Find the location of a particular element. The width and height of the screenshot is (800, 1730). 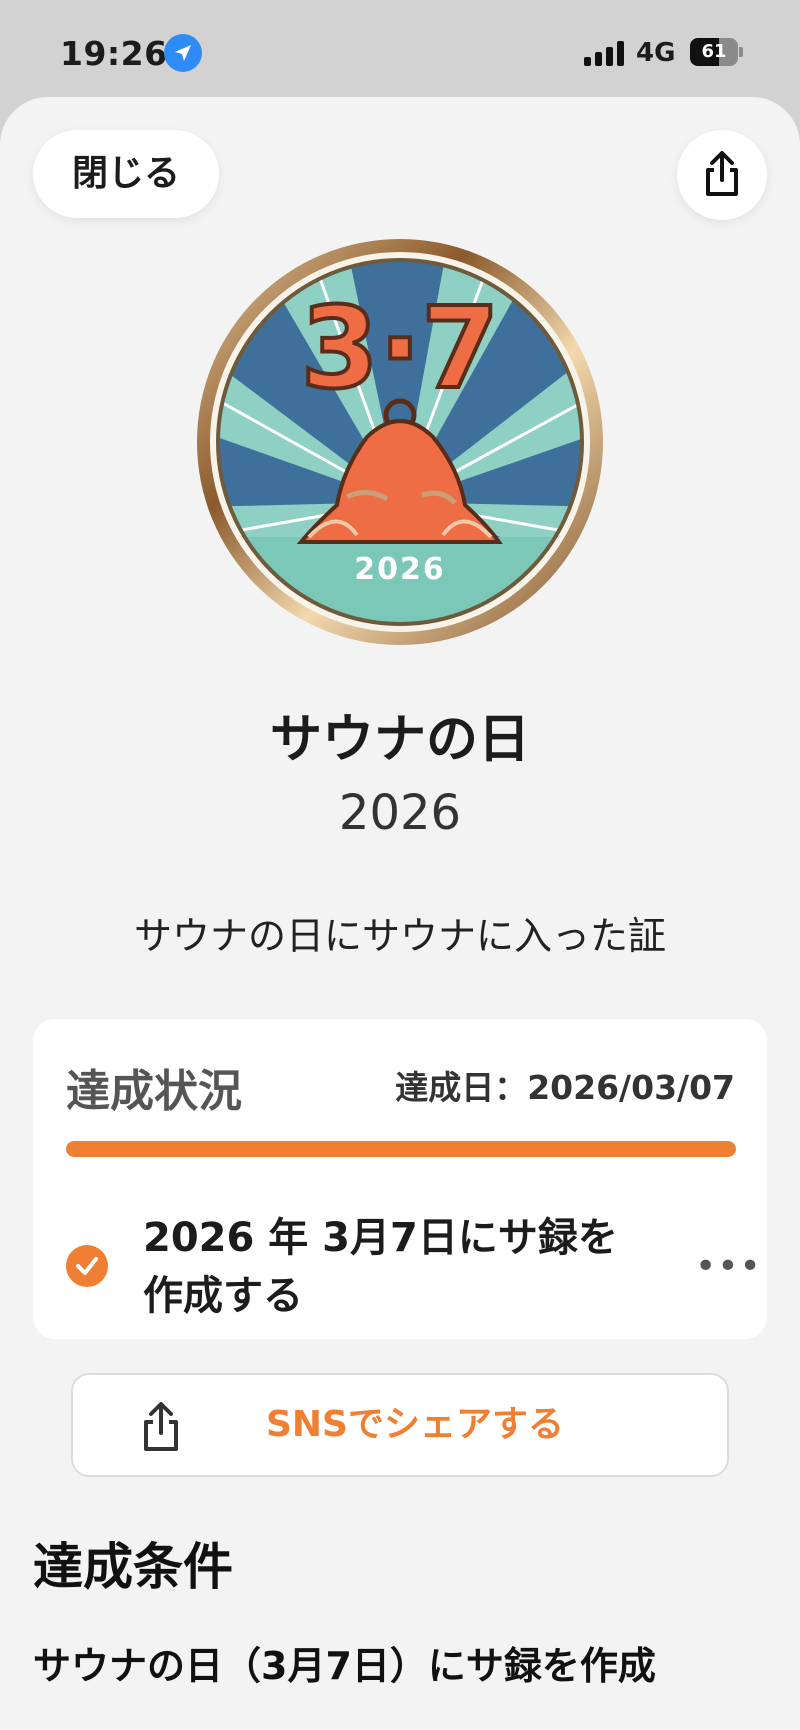

task-line-2: 作成する is located at coordinates (223, 1296).